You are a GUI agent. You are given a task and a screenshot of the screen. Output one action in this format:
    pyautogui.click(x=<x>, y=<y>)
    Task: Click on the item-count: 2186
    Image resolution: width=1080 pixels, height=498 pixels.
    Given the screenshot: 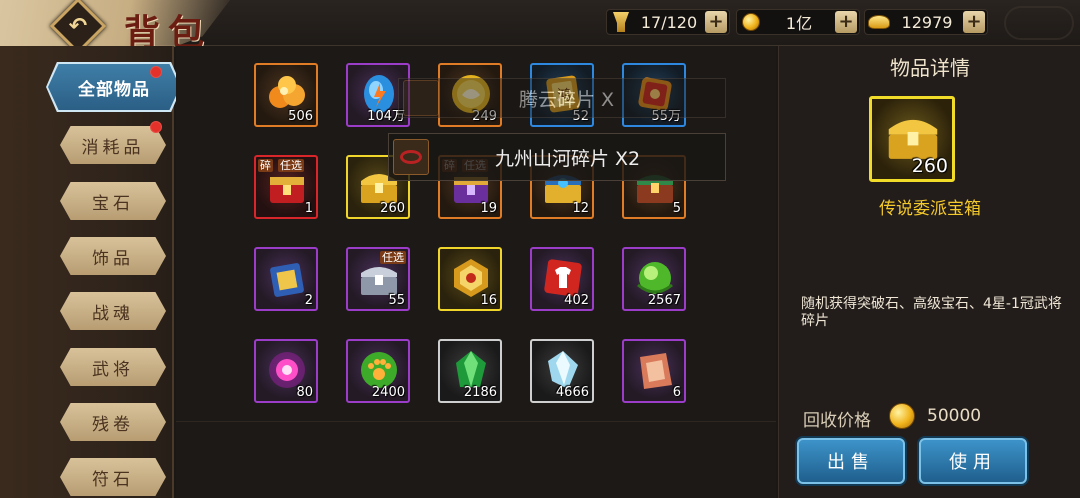 What is the action you would take?
    pyautogui.click(x=480, y=392)
    